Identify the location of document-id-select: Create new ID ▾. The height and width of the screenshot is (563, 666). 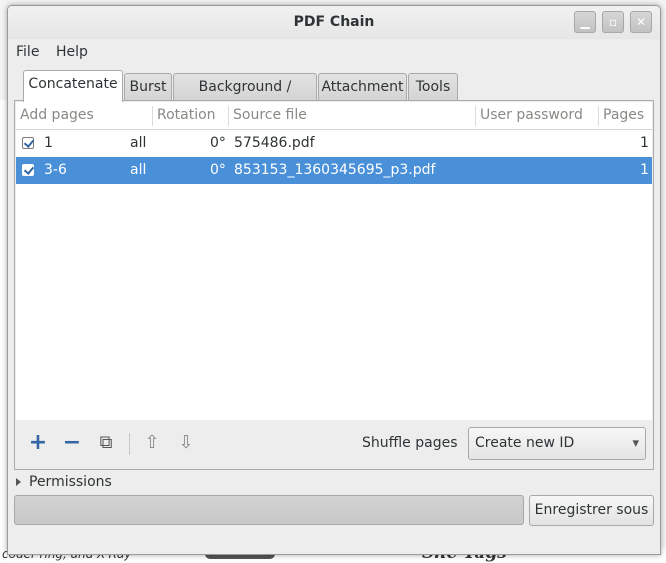
(557, 443).